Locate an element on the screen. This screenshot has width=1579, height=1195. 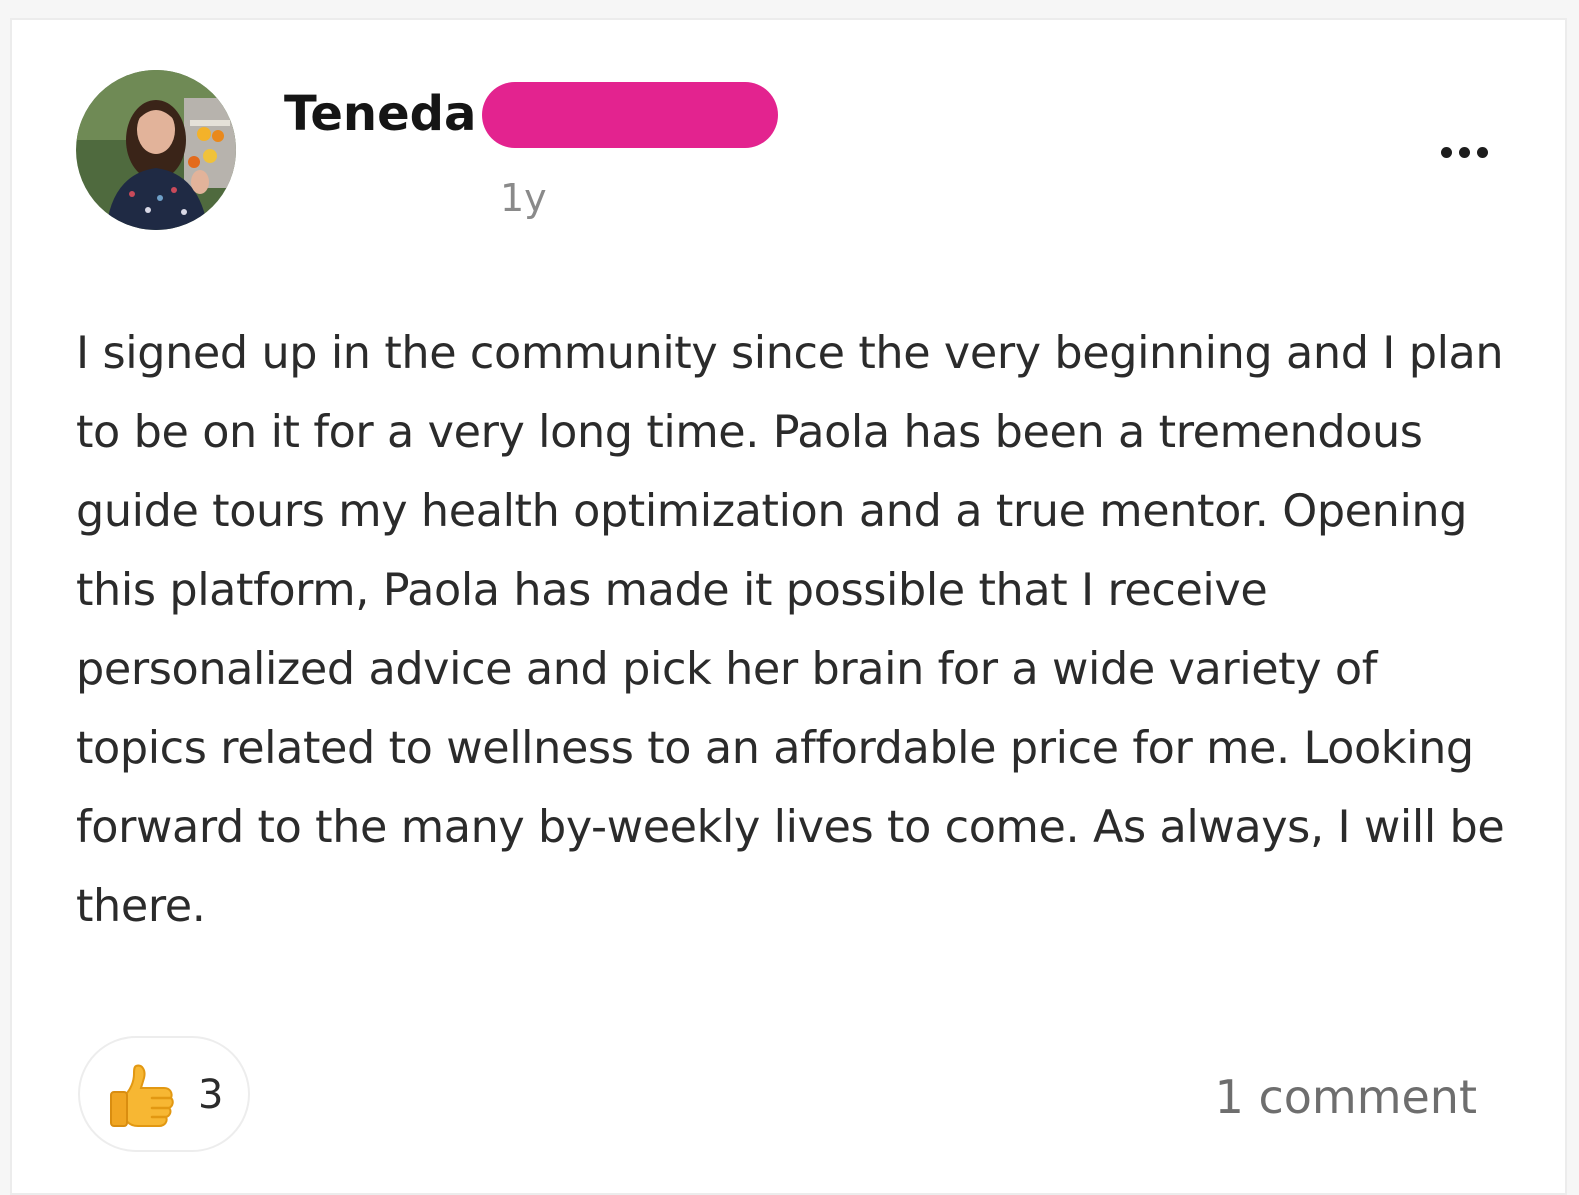
more-horizontal-icon is located at coordinates (1446, 152).